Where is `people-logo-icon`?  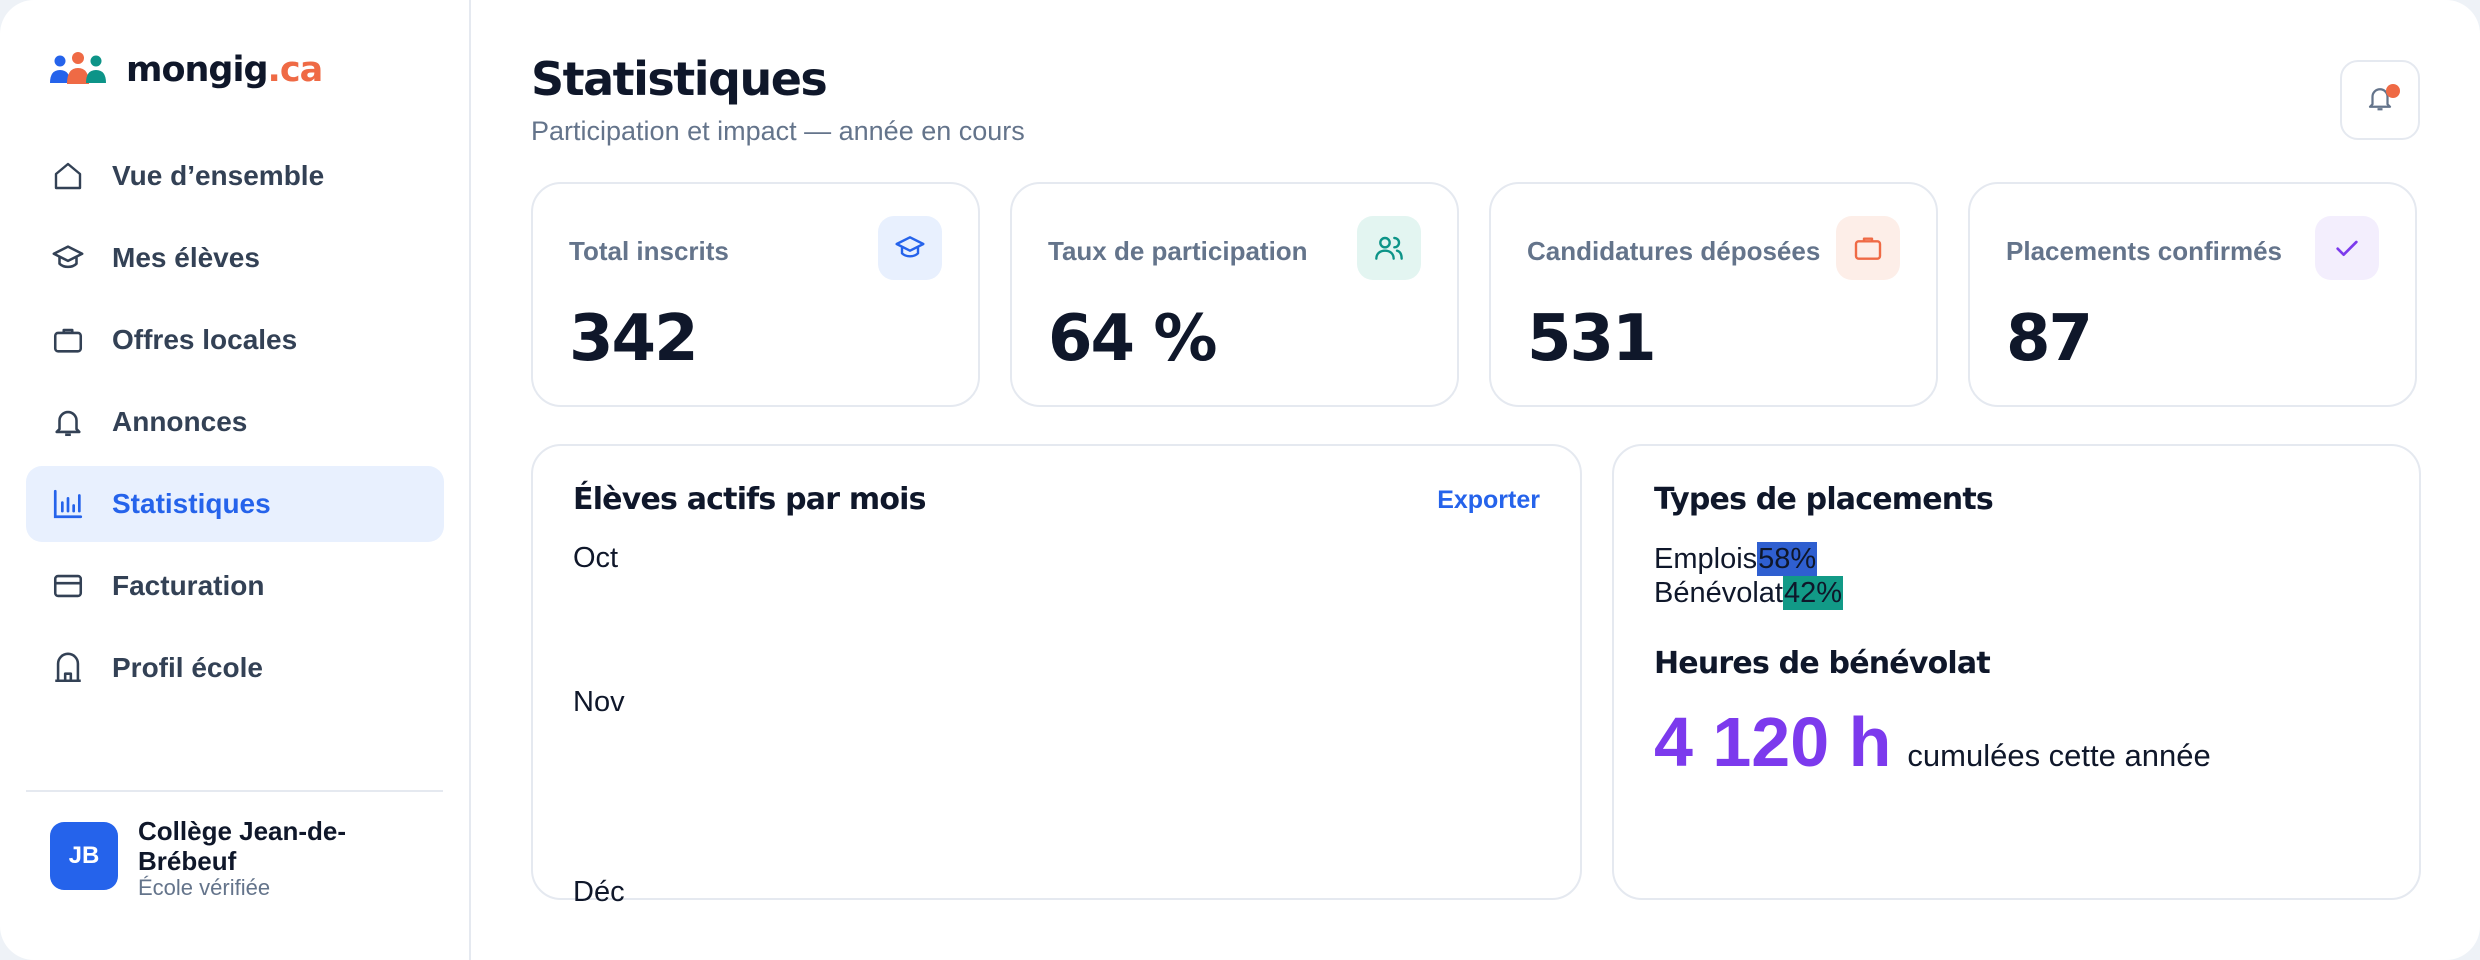 people-logo-icon is located at coordinates (78, 70).